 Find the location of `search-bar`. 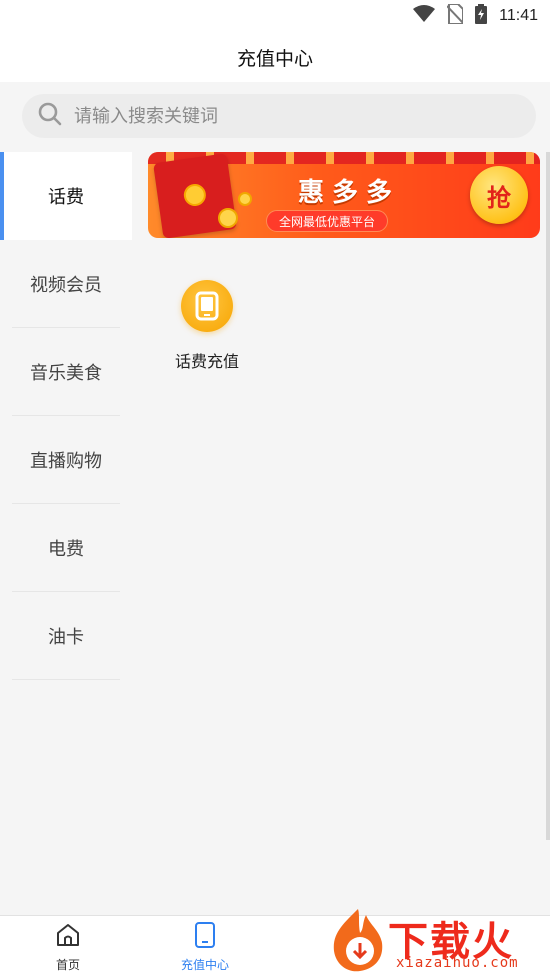

search-bar is located at coordinates (279, 116).